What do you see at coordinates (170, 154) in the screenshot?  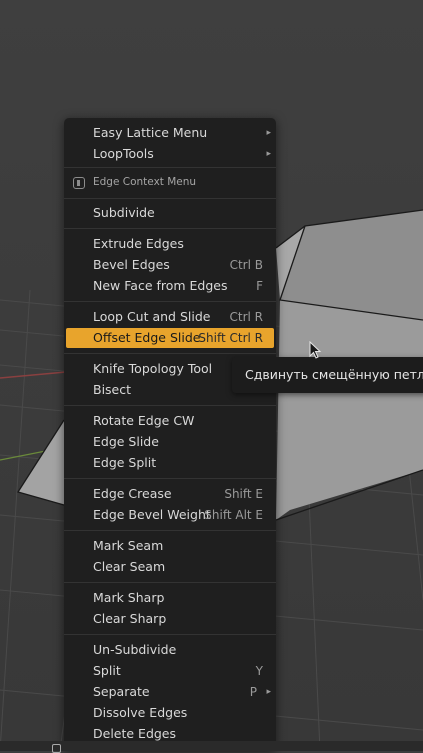 I see `menu-item-looptools: LoopTools ▸` at bounding box center [170, 154].